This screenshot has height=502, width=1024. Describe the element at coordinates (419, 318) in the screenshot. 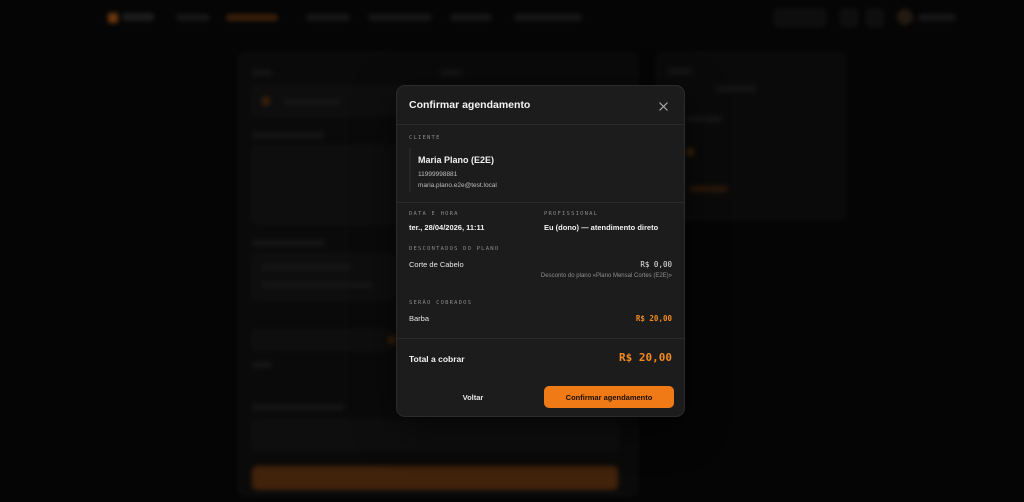

I see `charged-service-name: Barba` at that location.